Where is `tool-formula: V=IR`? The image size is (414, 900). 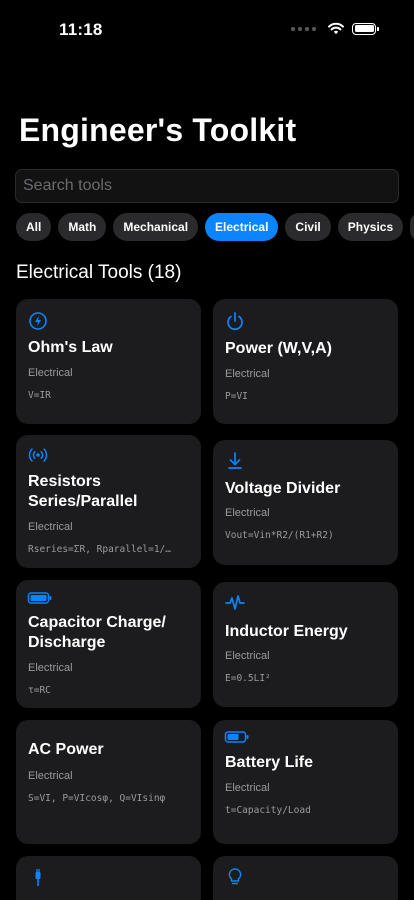 tool-formula: V=IR is located at coordinates (39, 395).